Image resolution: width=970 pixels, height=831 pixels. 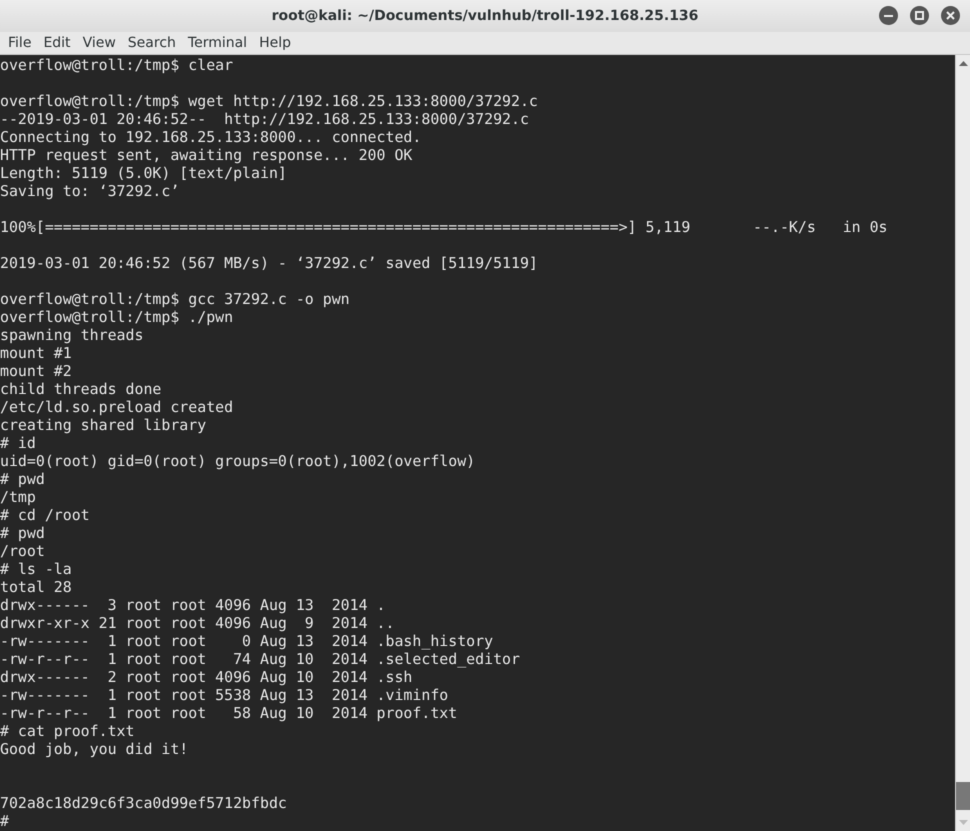 What do you see at coordinates (20, 43) in the screenshot?
I see `menu-item: File` at bounding box center [20, 43].